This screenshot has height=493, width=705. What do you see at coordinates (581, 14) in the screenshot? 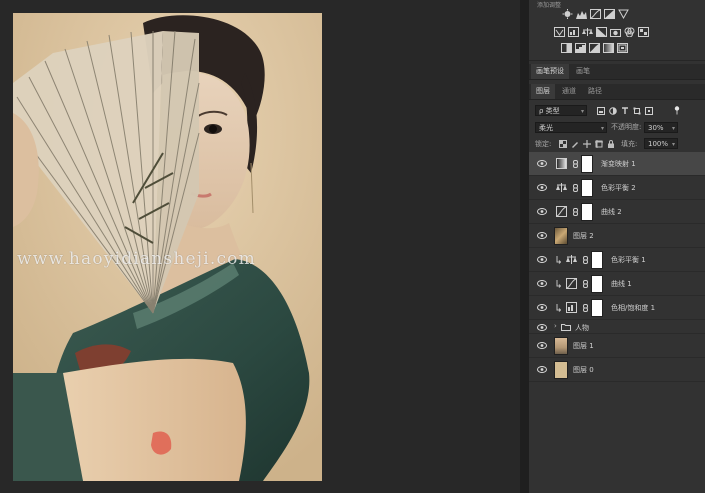
I see `levels-icon` at bounding box center [581, 14].